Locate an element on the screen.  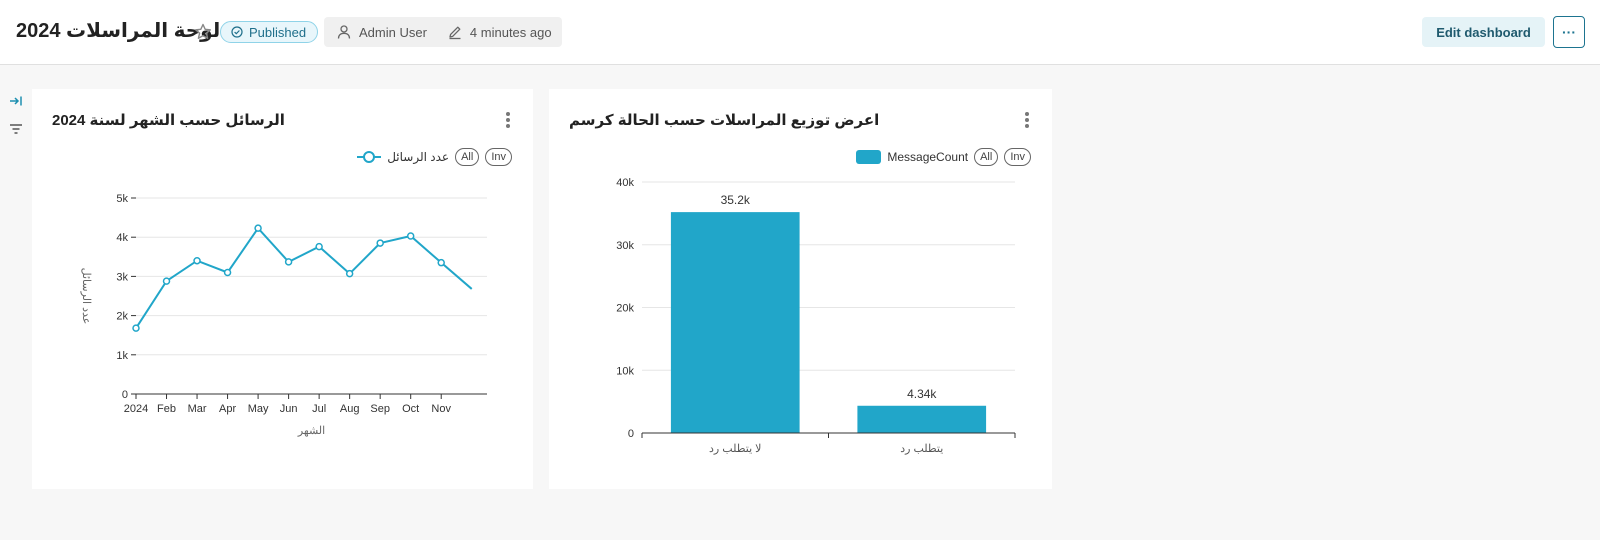
y-axis-title: عدد الرسائل is located at coordinates (86, 296).